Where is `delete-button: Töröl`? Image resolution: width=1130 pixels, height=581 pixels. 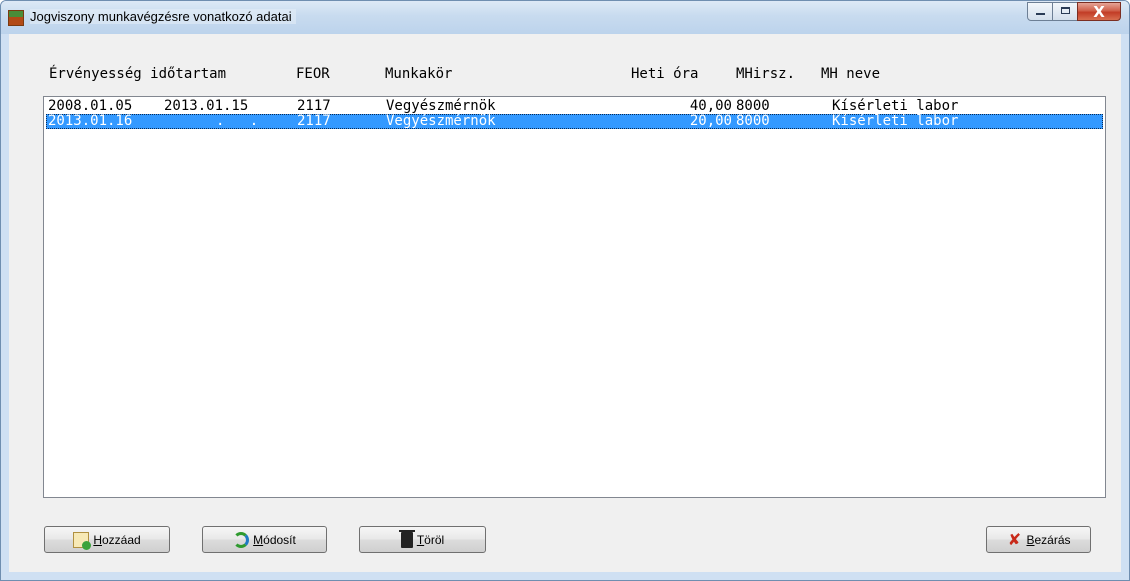 delete-button: Töröl is located at coordinates (422, 539).